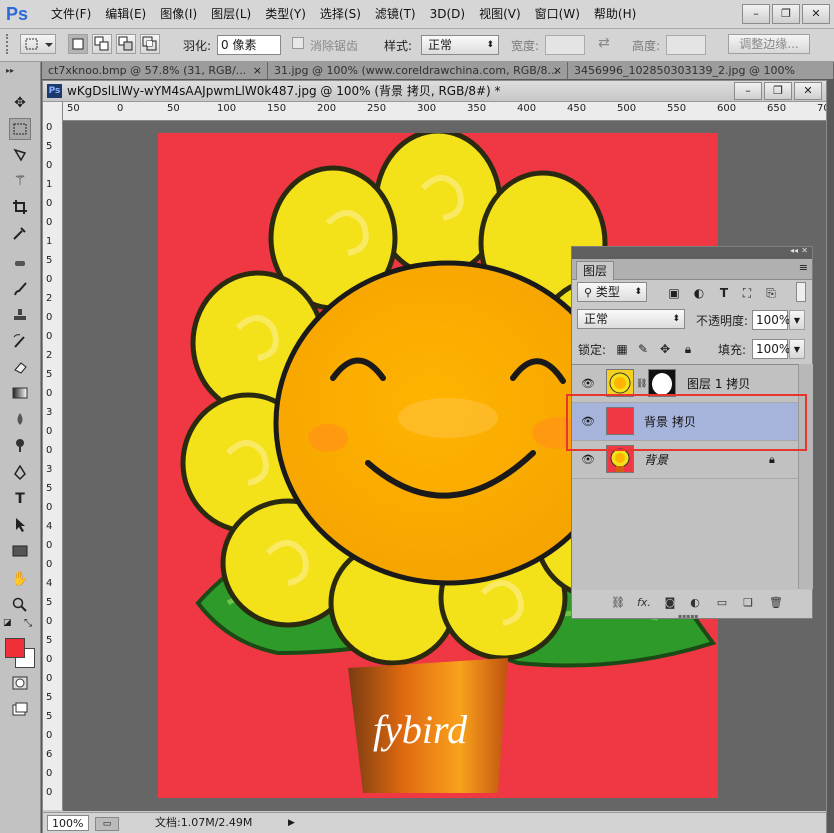  I want to click on magic-wand-tool-icon: ⚚, so click(20, 181).